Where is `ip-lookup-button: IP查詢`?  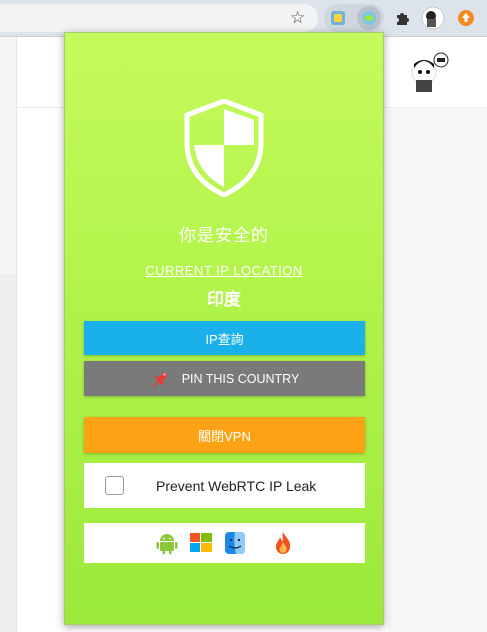 ip-lookup-button: IP查詢 is located at coordinates (224, 338).